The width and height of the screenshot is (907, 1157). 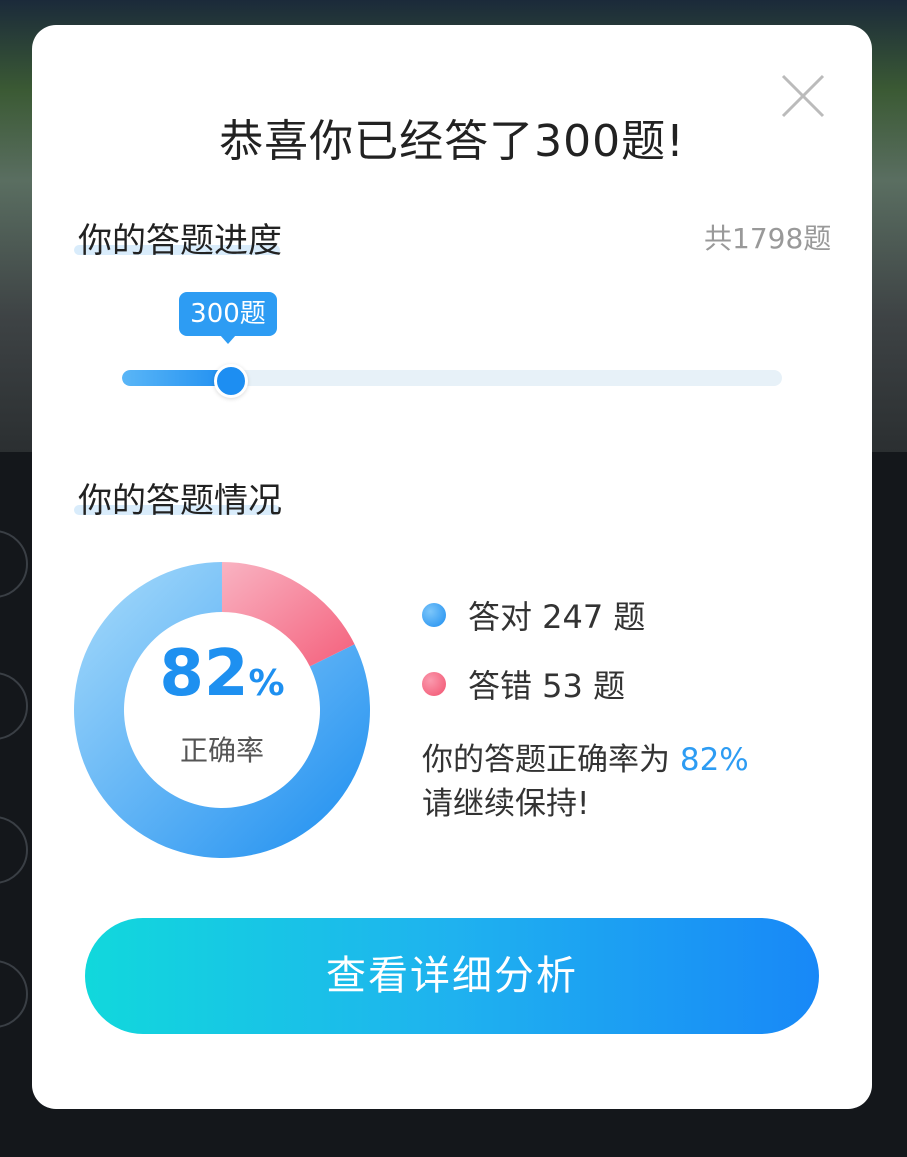 I want to click on accuracy-number: 82, so click(x=204, y=674).